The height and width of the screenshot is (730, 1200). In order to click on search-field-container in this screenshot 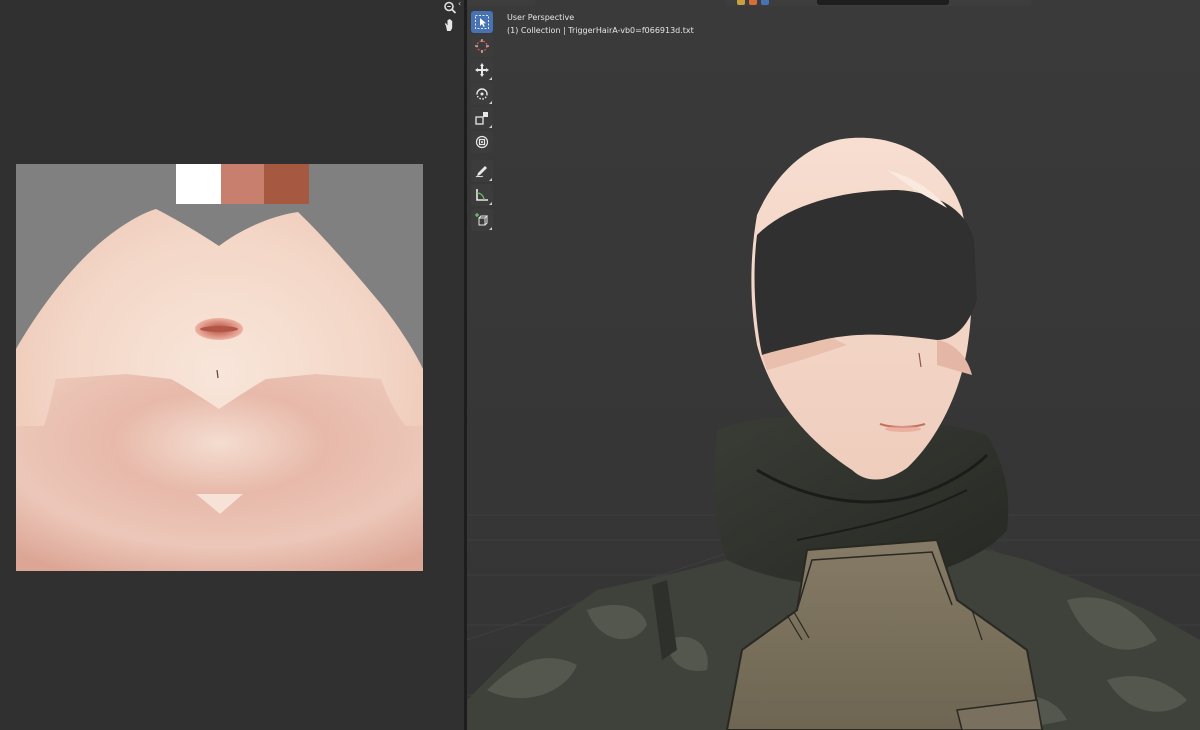, I will do `click(883, 2)`.